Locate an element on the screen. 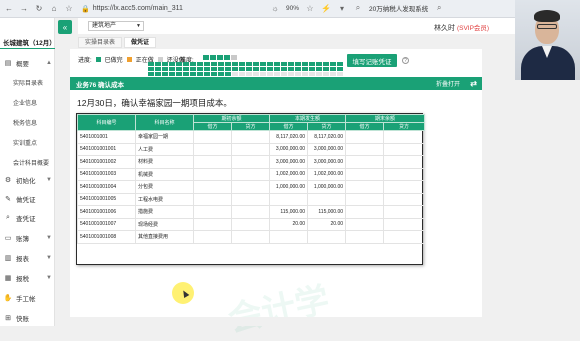 The width and height of the screenshot is (580, 341). sidebar-sub-tax-info: 税务信息 is located at coordinates (25, 122).